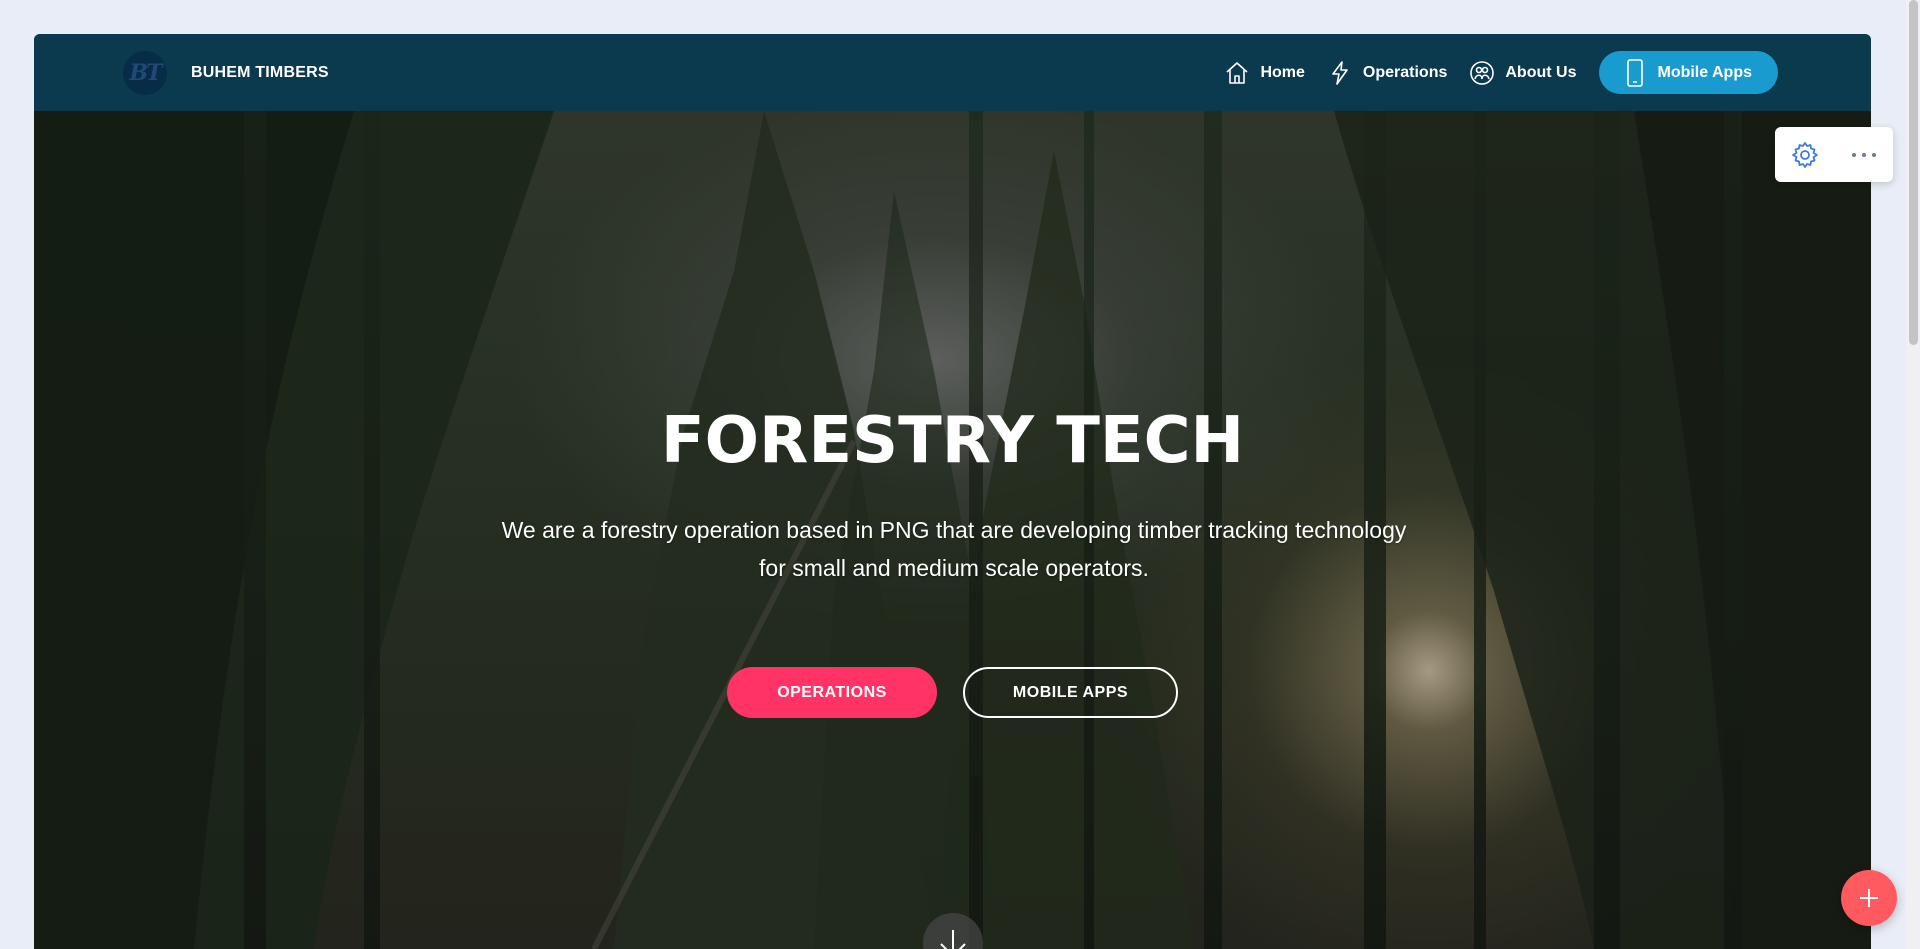  Describe the element at coordinates (1913, 172) in the screenshot. I see `scrollbar-thumb` at that location.